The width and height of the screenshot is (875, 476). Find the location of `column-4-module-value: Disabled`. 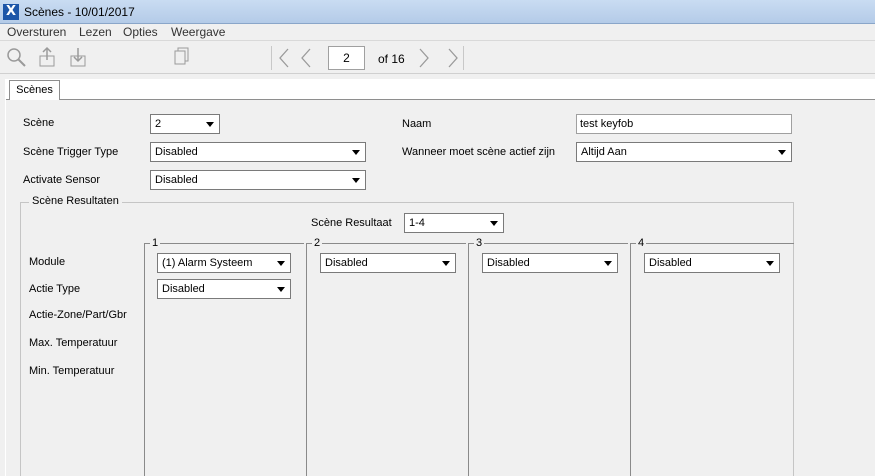

column-4-module-value: Disabled is located at coordinates (670, 263).